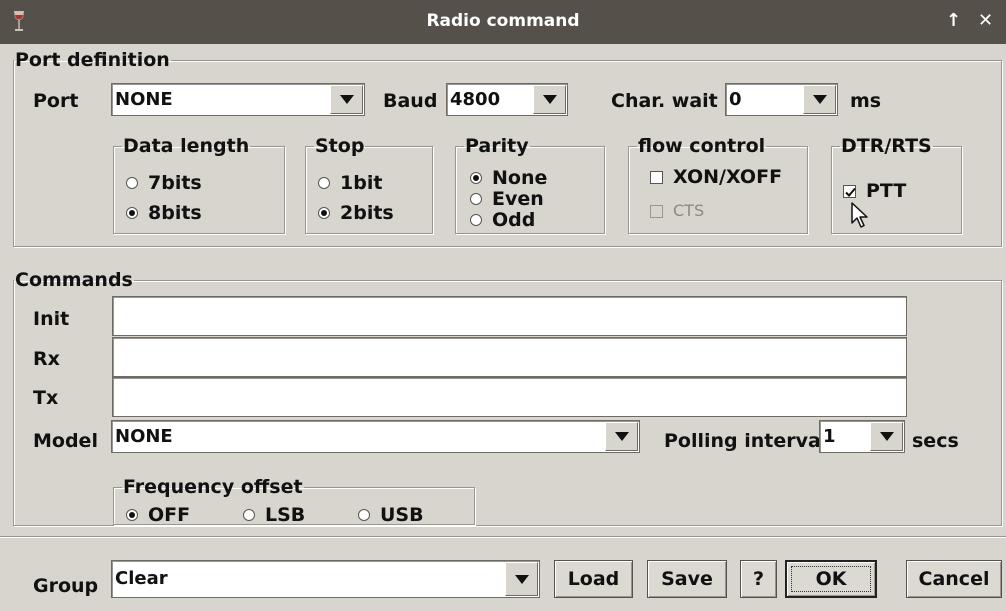 The height and width of the screenshot is (611, 1006). Describe the element at coordinates (65, 441) in the screenshot. I see `model-label: Model` at that location.